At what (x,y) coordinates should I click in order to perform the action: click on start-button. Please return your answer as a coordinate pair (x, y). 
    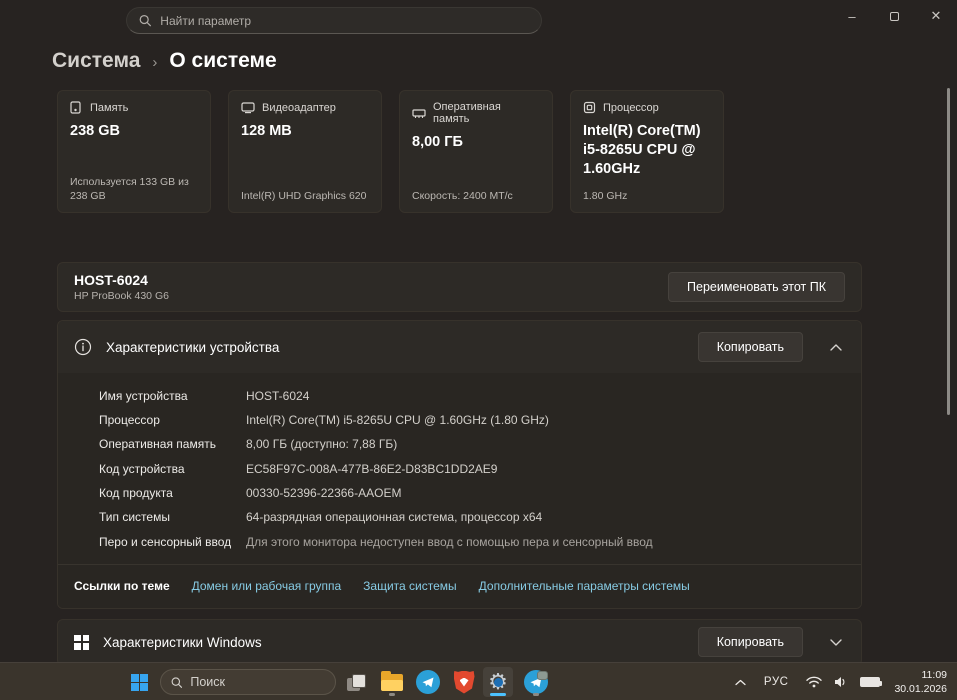
    Looking at the image, I should click on (139, 682).